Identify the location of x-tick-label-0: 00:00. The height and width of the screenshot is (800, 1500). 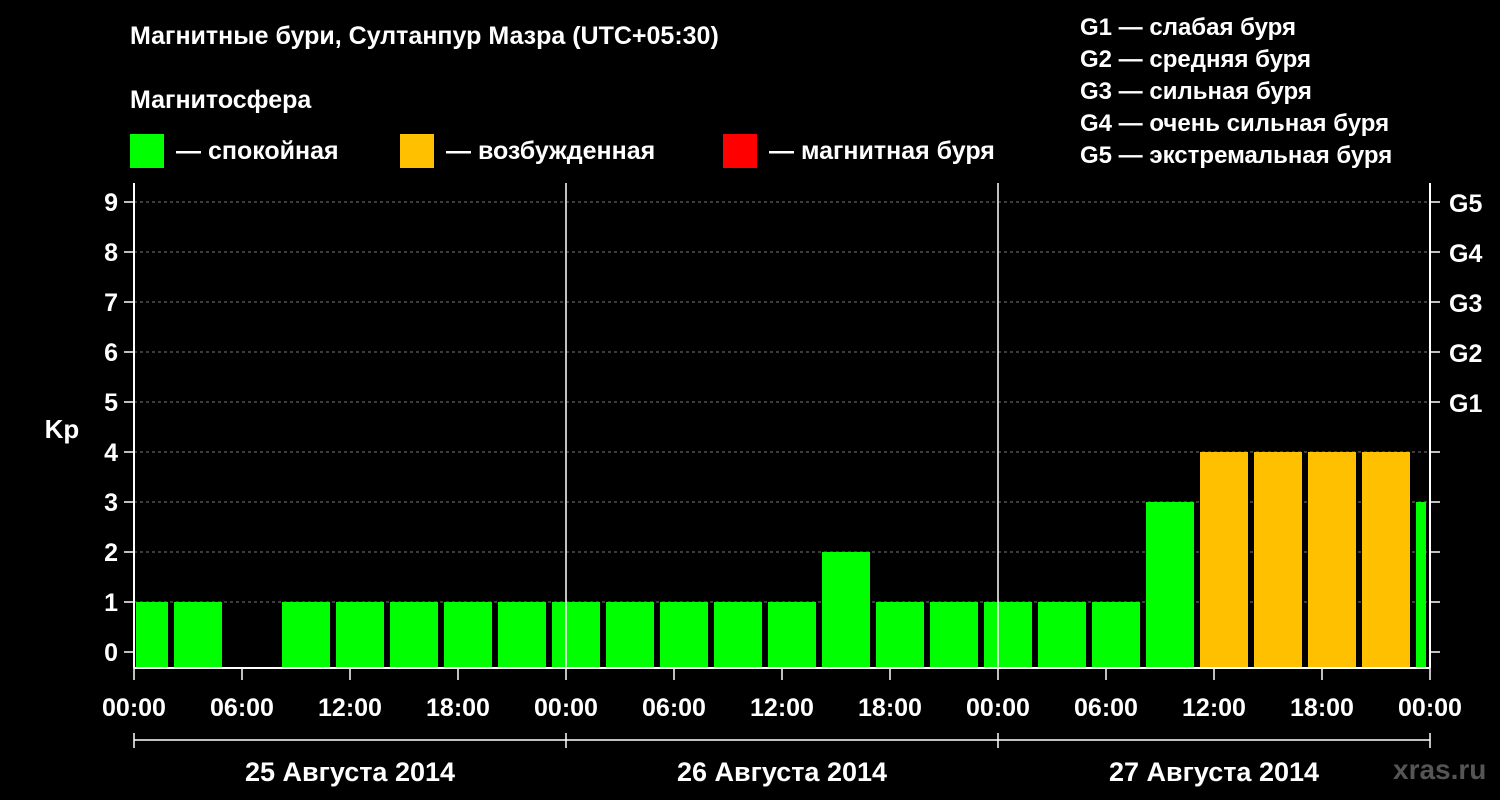
(134, 708).